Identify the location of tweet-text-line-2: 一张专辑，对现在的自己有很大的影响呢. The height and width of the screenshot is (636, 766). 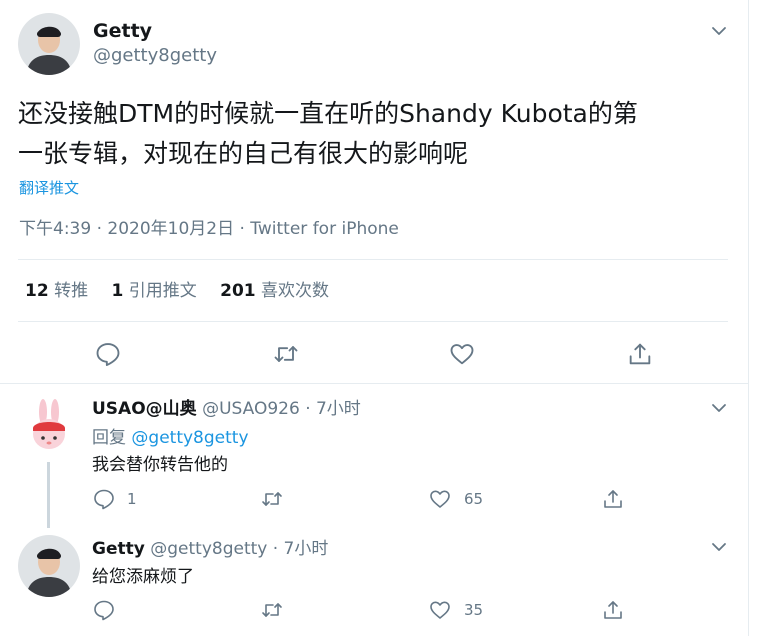
(243, 153).